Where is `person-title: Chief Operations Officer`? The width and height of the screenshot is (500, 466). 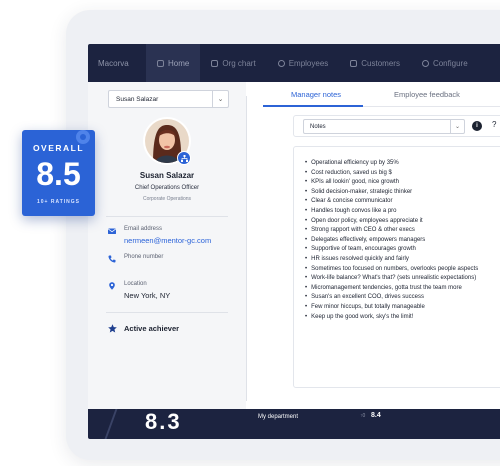 person-title: Chief Operations Officer is located at coordinates (167, 188).